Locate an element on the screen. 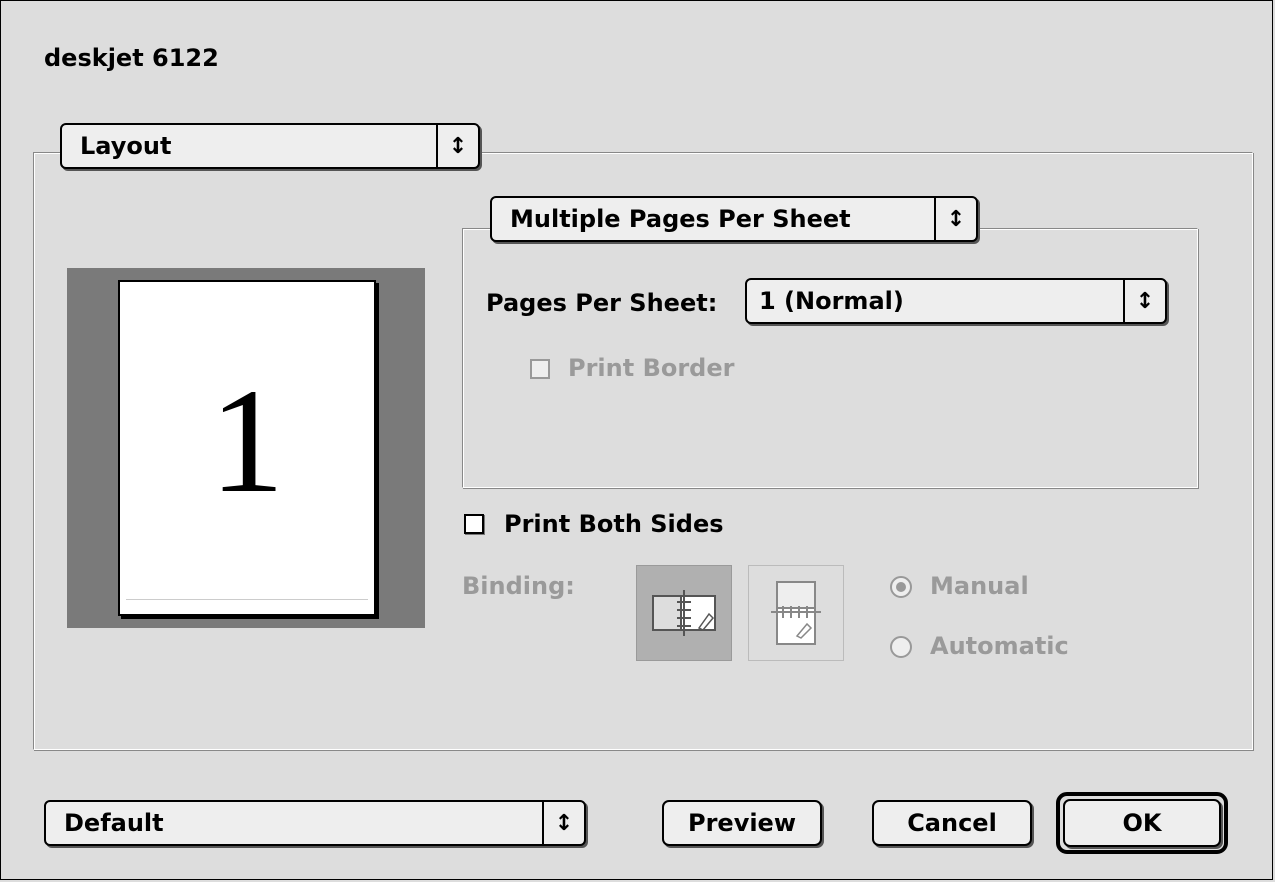  pages-per-sheet-value: 1 (Normal) is located at coordinates (831, 301).